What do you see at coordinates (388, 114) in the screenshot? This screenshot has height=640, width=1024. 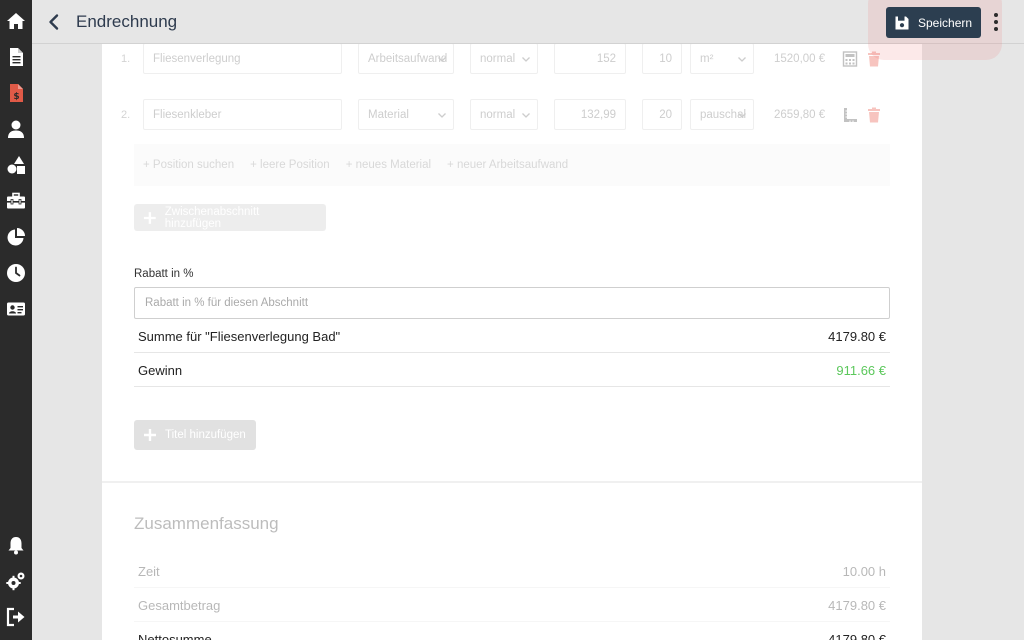 I see `position-type-value: Material` at bounding box center [388, 114].